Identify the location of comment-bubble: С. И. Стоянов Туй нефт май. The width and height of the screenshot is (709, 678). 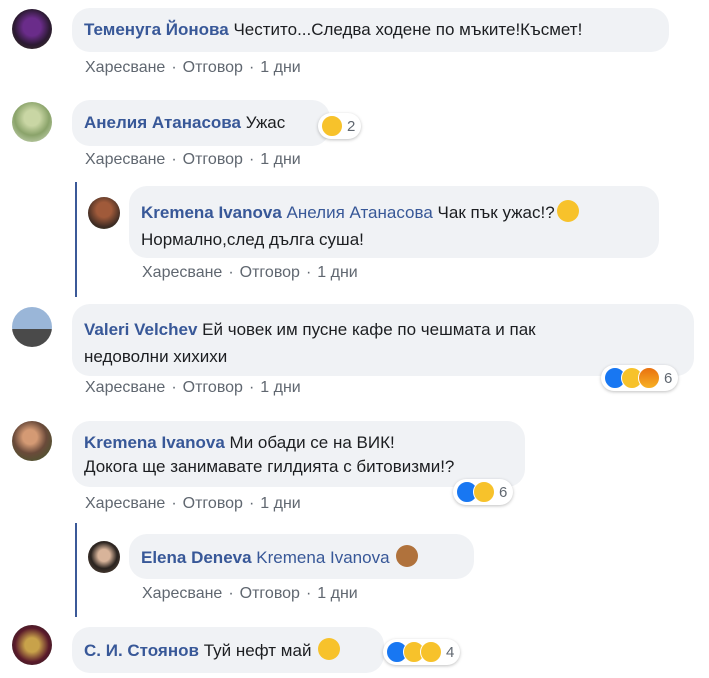
(228, 650).